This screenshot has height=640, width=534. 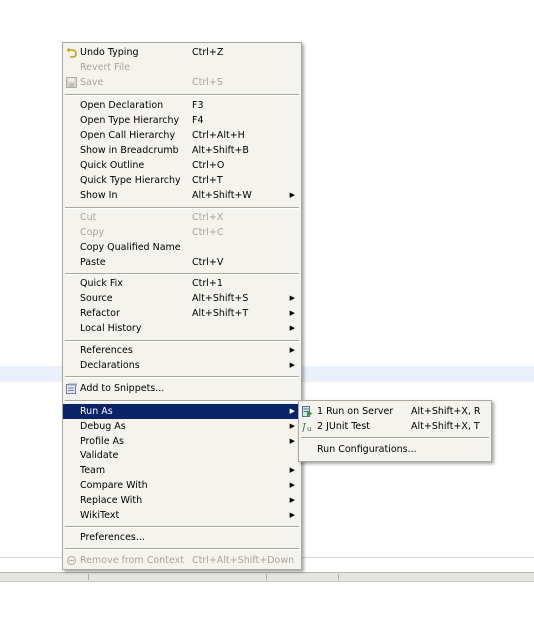 I want to click on menu-item-label: Refactor, so click(x=100, y=313).